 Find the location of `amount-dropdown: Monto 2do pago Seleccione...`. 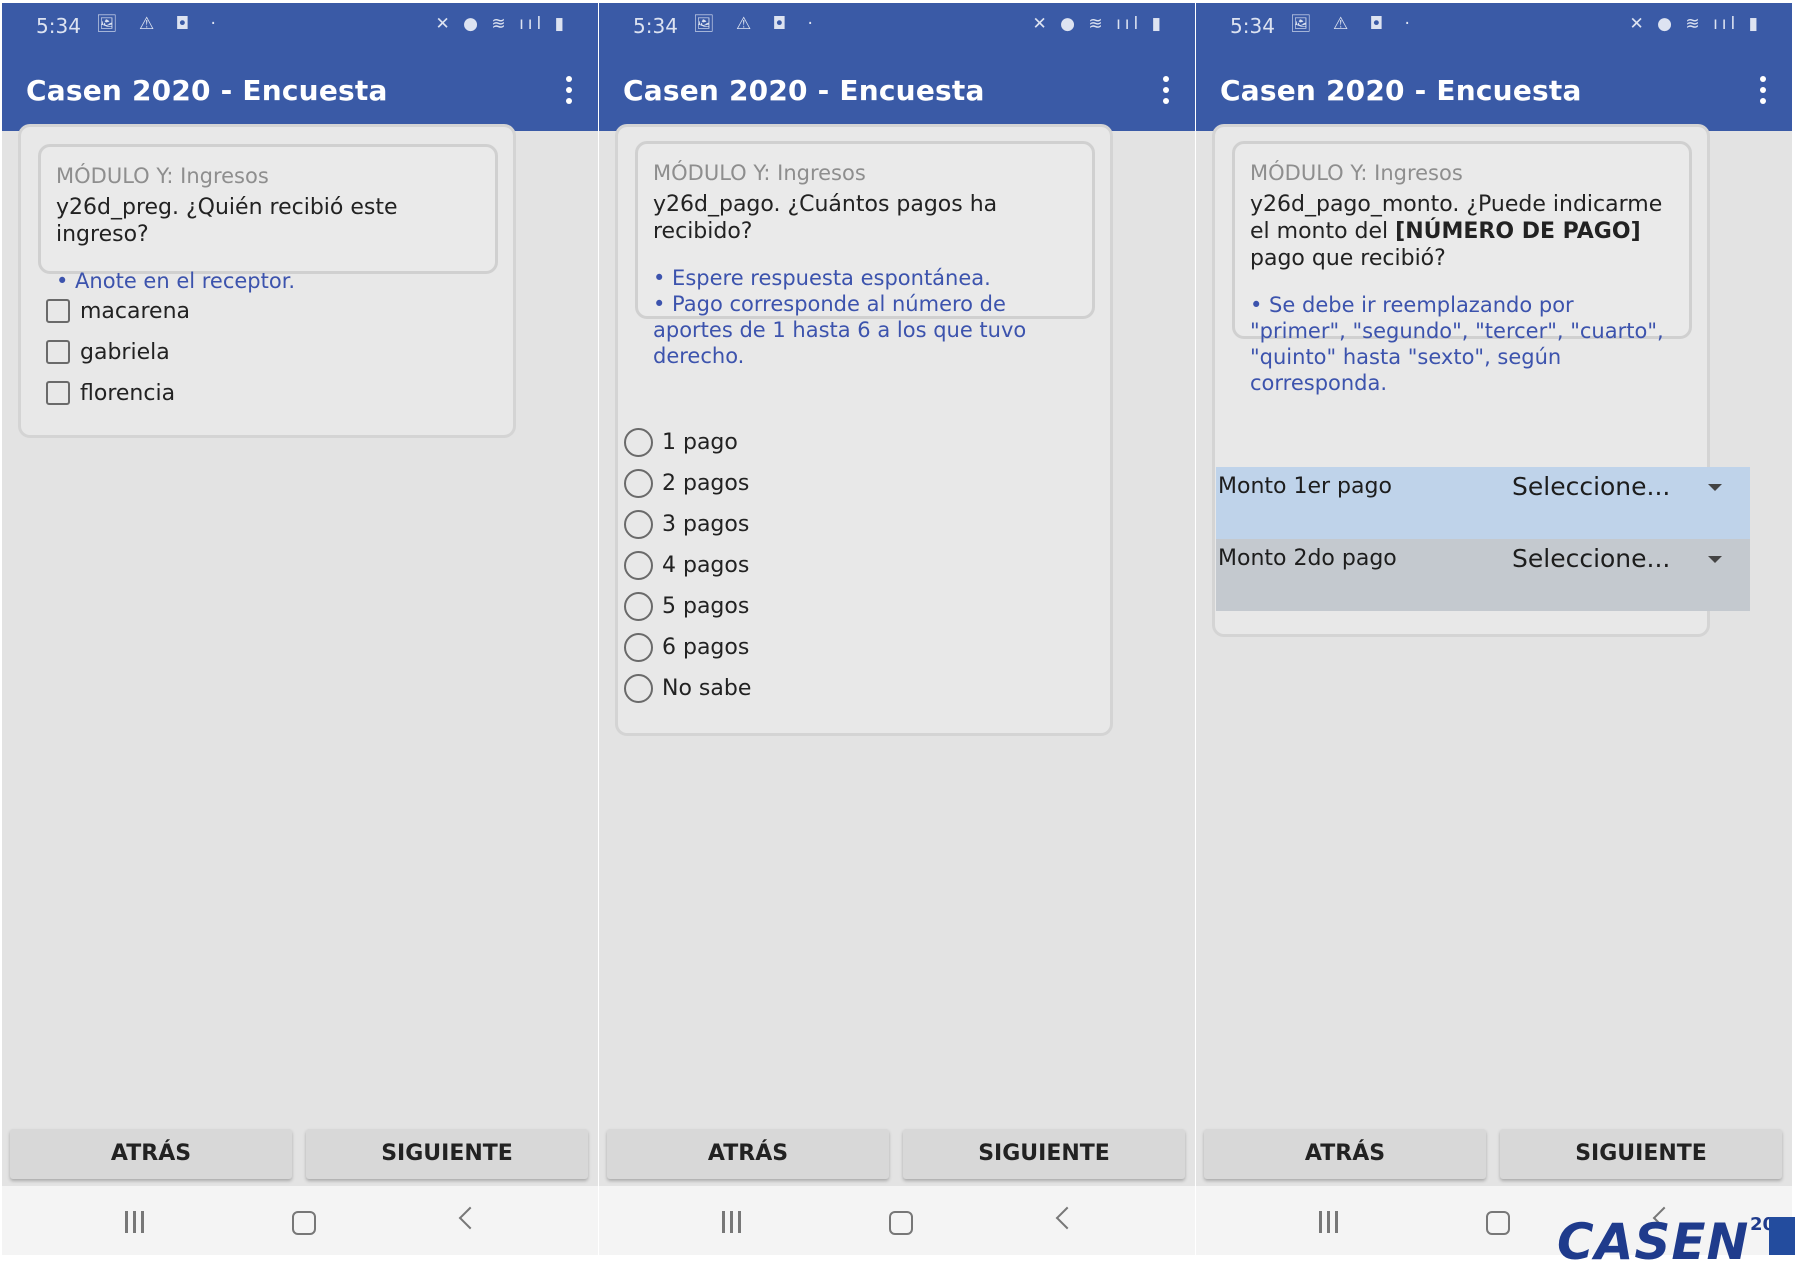

amount-dropdown: Monto 2do pago Seleccione... is located at coordinates (1483, 575).